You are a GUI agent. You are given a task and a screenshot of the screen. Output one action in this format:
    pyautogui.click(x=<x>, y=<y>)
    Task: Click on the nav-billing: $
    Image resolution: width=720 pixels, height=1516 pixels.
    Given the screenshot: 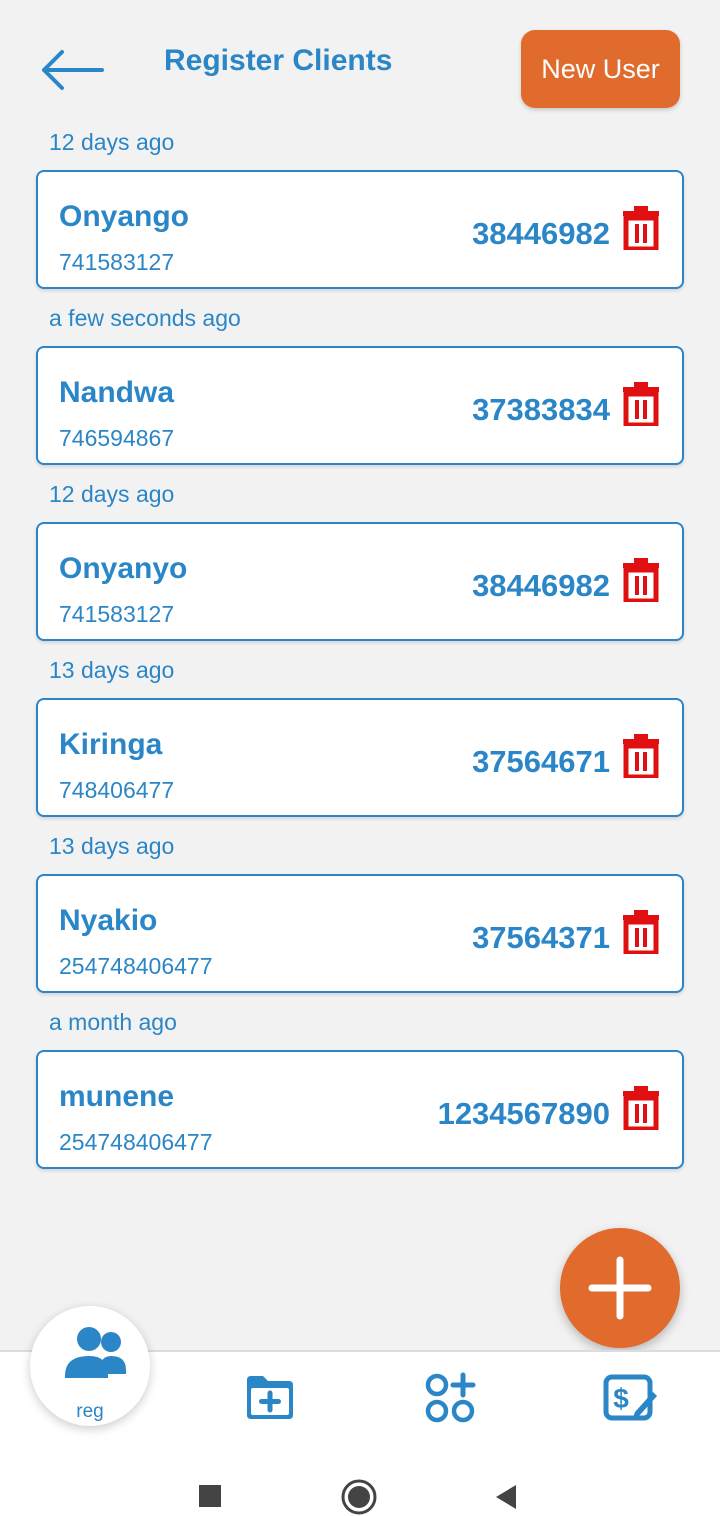 What is the action you would take?
    pyautogui.click(x=630, y=1400)
    